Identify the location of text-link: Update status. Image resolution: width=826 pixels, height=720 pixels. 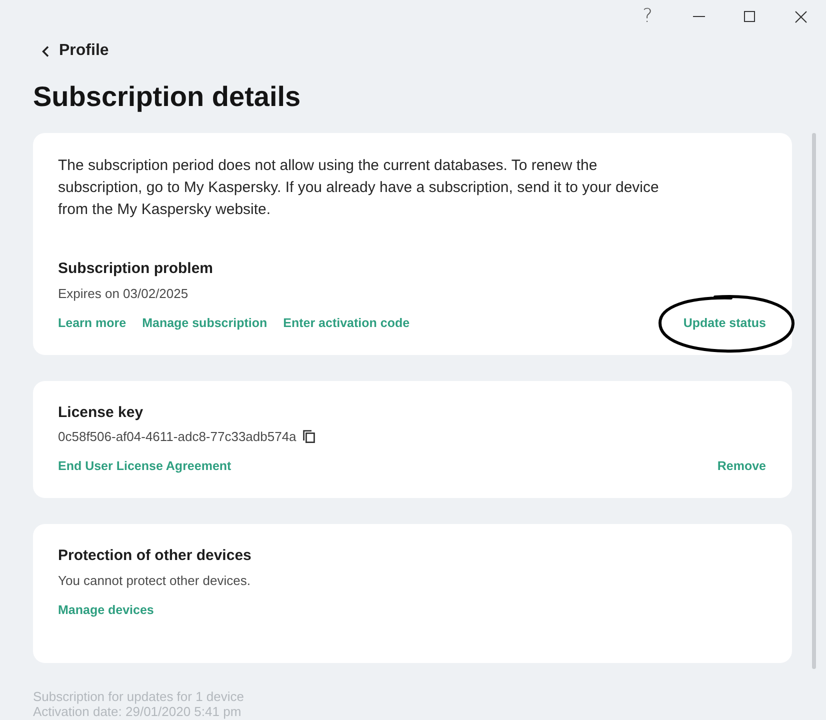
(724, 323).